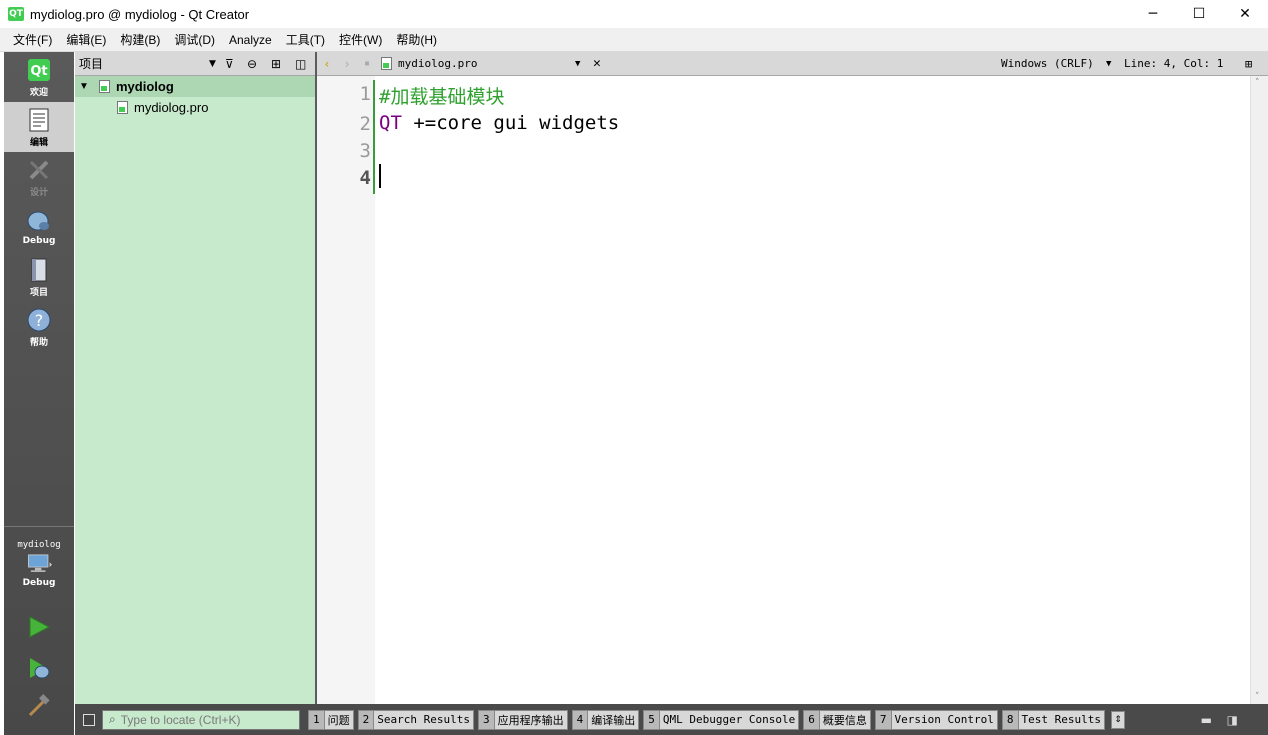 Image resolution: width=1268 pixels, height=735 pixels. I want to click on menu-debug: 调试(D), so click(194, 39).